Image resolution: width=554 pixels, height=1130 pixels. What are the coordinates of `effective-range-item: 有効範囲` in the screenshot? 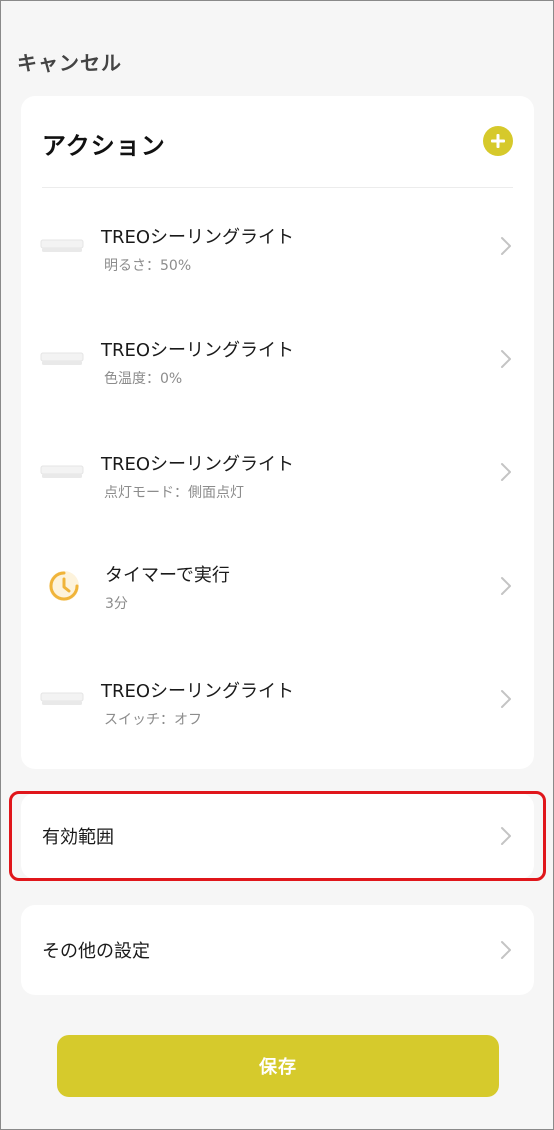 It's located at (277, 836).